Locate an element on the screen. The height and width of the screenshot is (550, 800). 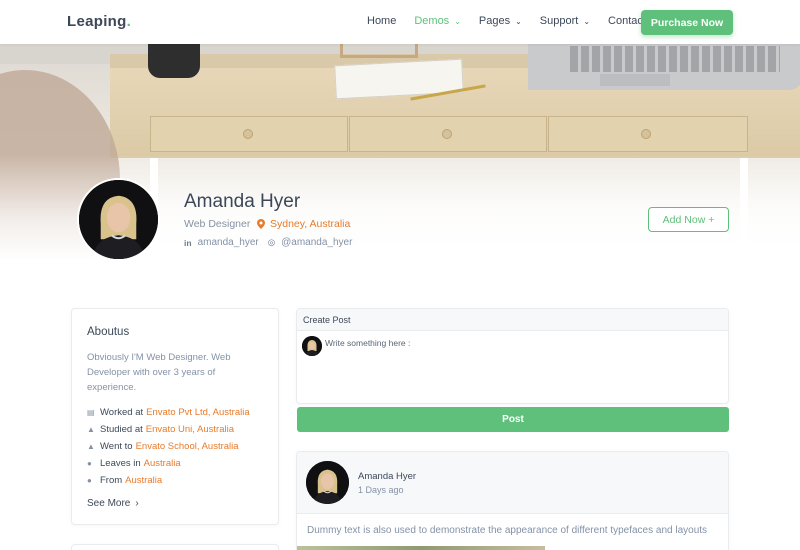
sidebar-card is located at coordinates (175, 547).